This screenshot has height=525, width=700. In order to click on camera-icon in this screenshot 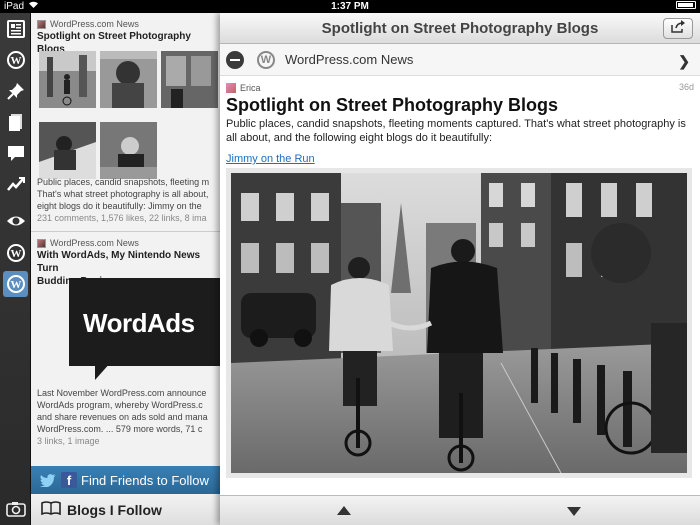, I will do `click(15, 511)`.